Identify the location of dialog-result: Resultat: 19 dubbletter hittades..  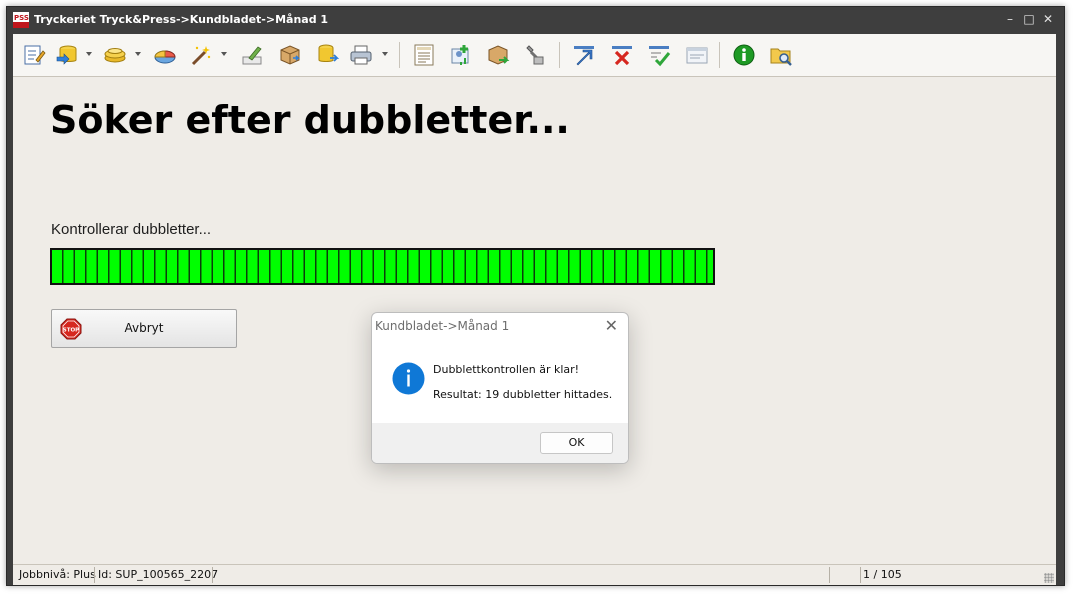
(523, 394).